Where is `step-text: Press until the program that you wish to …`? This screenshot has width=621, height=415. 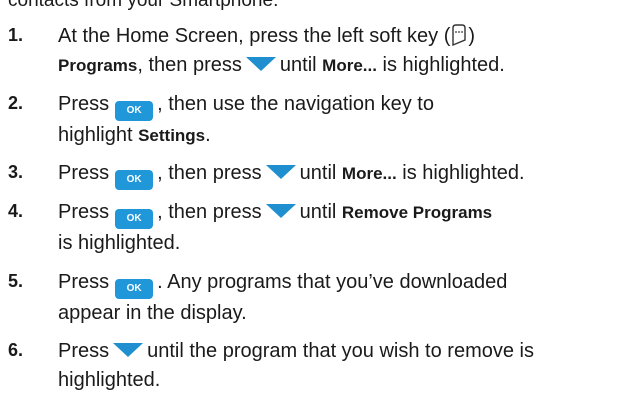 step-text: Press until the program that you wish to … is located at coordinates (338, 366).